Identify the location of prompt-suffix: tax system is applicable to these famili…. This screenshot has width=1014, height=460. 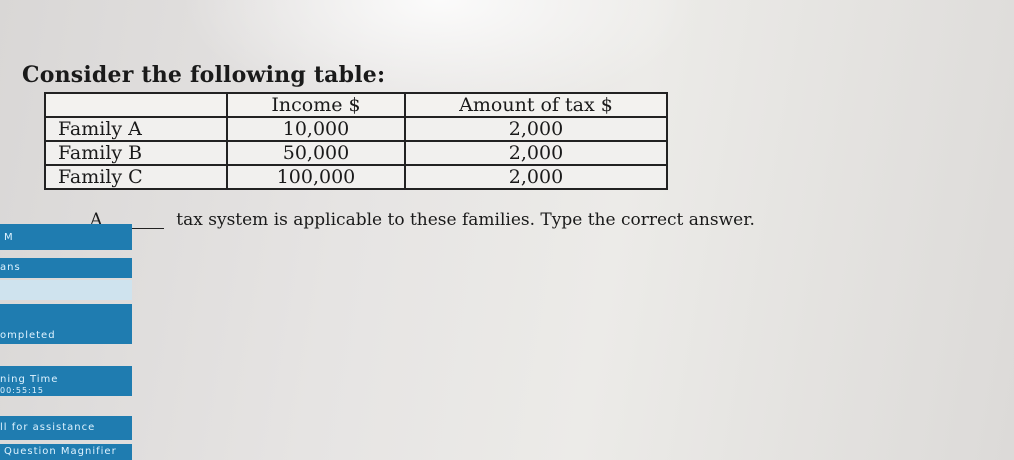
(465, 220).